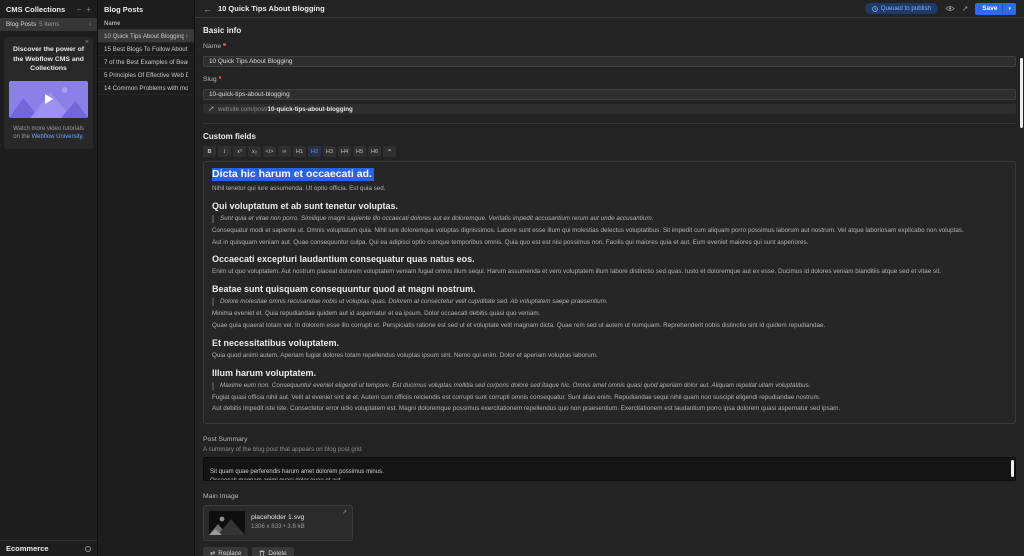 The width and height of the screenshot is (1024, 556). I want to click on toolbar-superscript-button: x², so click(239, 151).